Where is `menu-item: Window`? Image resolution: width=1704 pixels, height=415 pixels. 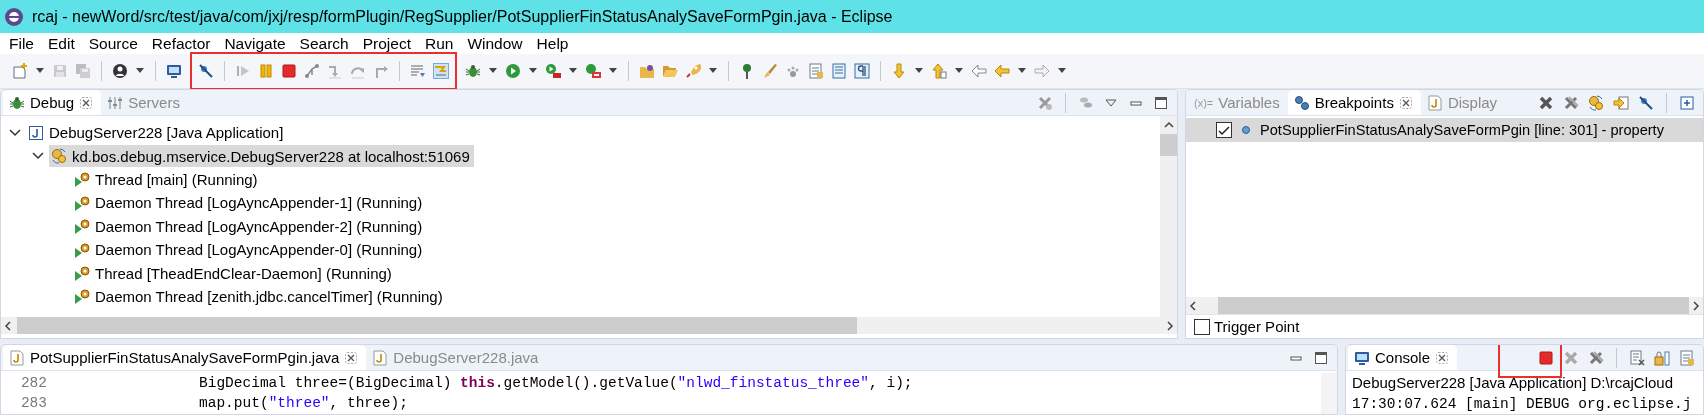 menu-item: Window is located at coordinates (495, 43).